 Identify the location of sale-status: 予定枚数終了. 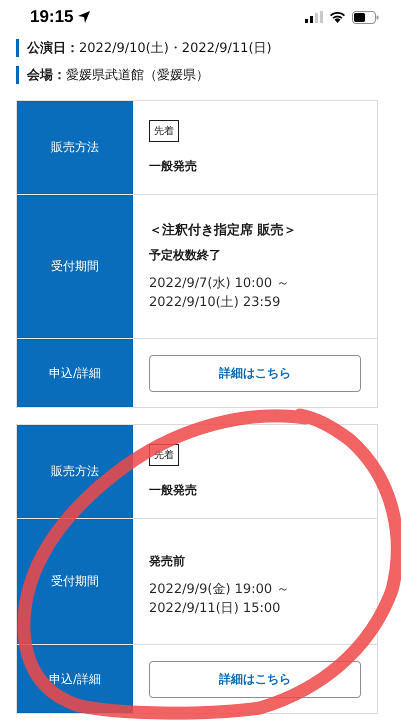
(185, 255).